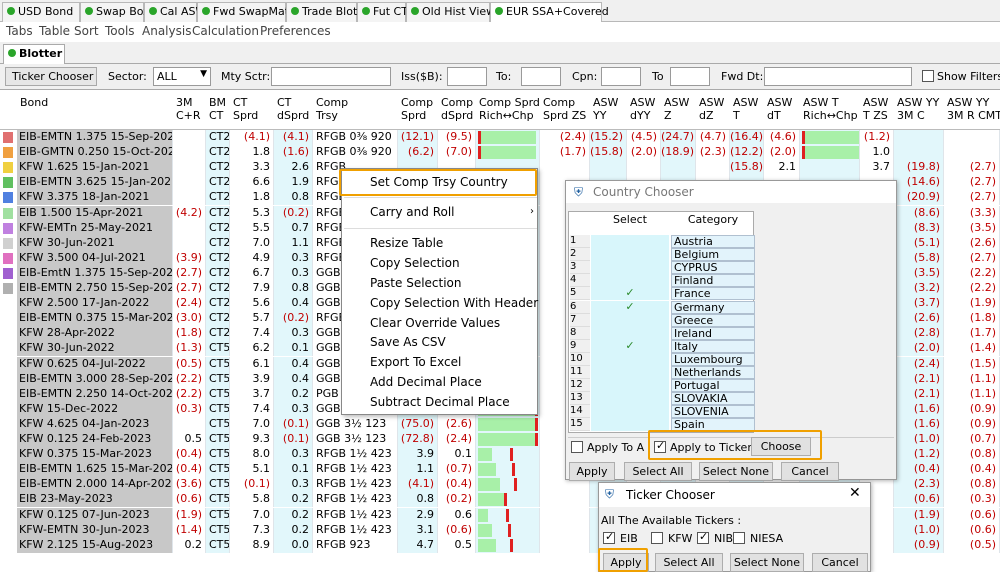  I want to click on cell-cts: 7.9, so click(252, 288).